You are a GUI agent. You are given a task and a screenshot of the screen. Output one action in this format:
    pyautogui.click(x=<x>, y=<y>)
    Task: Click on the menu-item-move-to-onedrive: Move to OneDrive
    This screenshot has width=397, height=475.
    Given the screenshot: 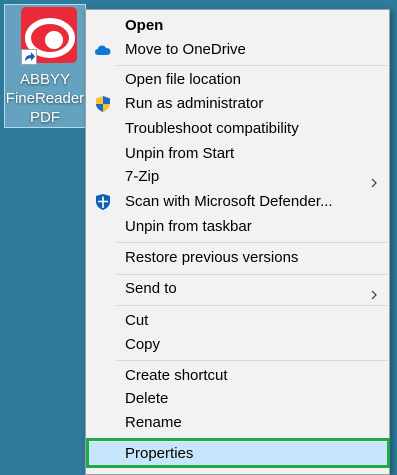 What is the action you would take?
    pyautogui.click(x=237, y=50)
    